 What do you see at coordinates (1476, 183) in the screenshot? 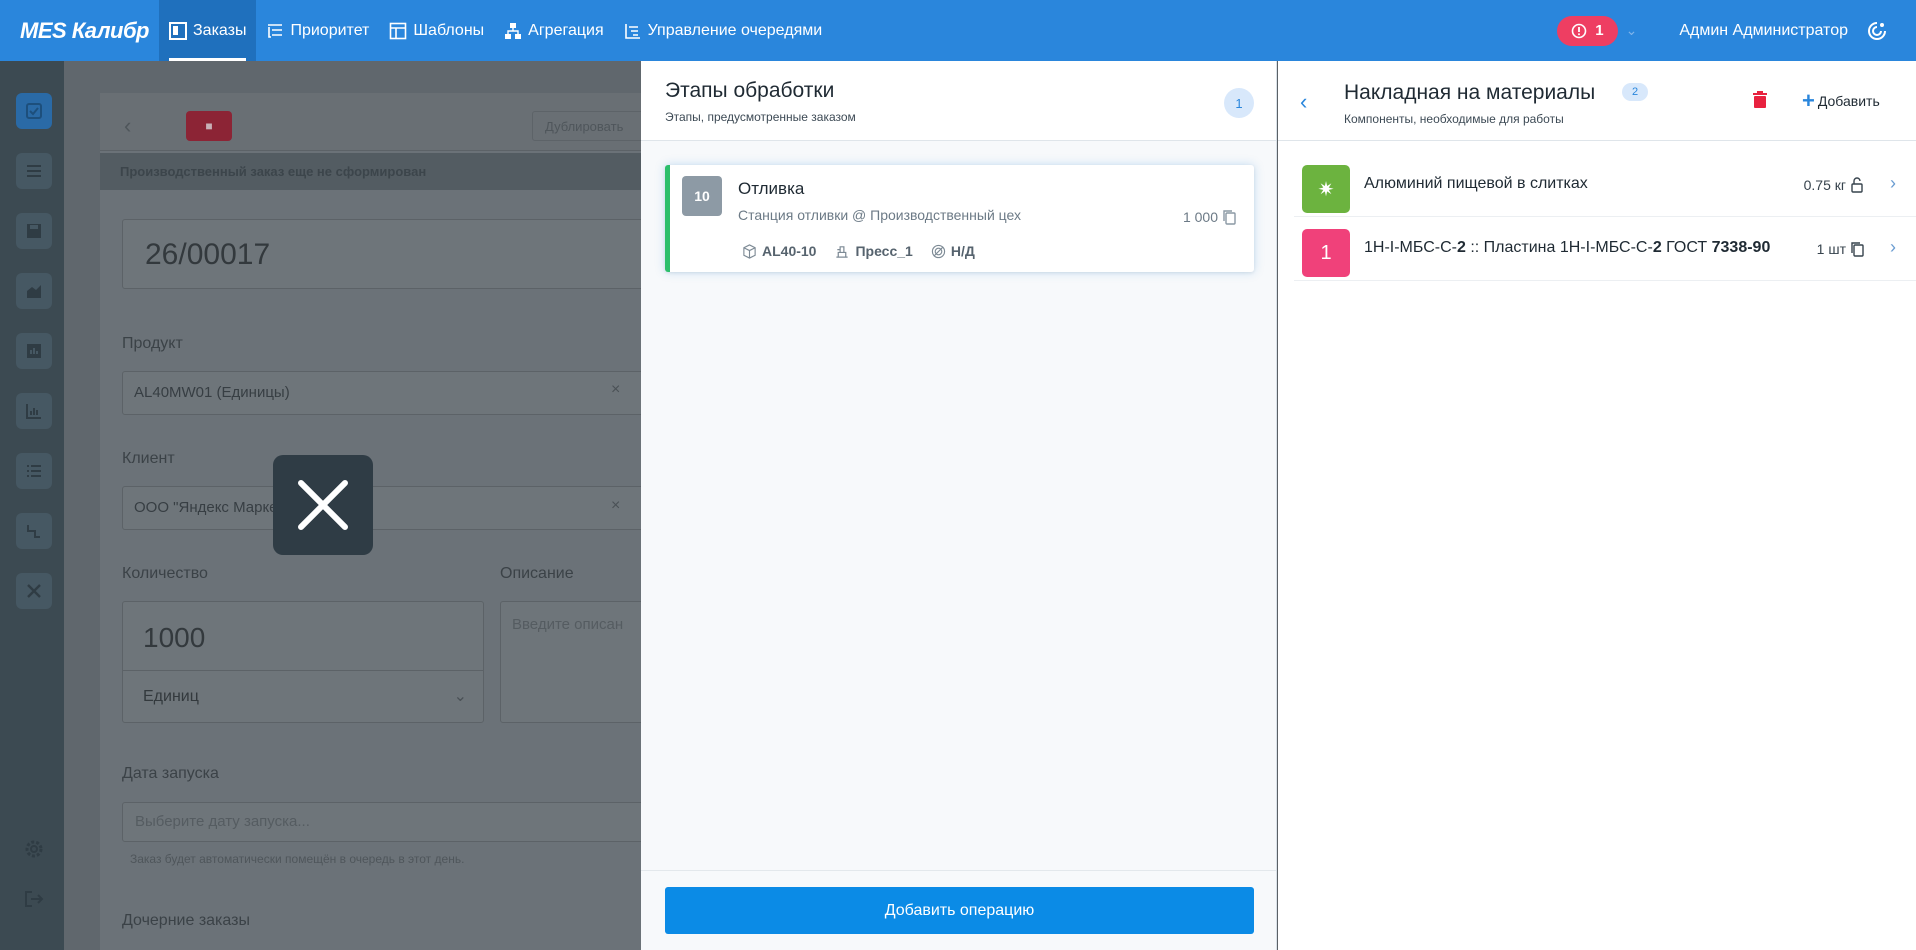
I see `material-name: Алюминий пищевой в слитках` at bounding box center [1476, 183].